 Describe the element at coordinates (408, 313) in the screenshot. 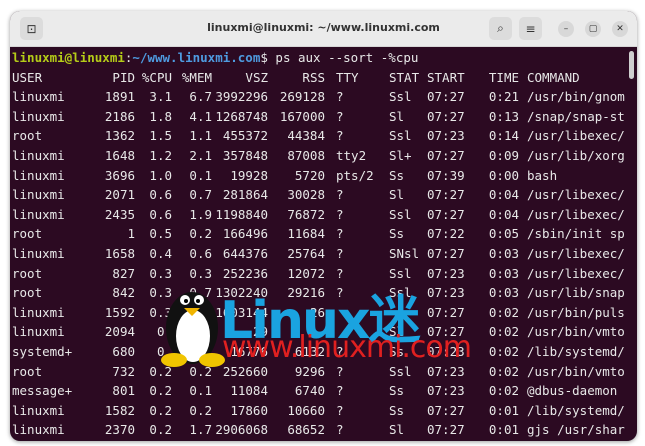

I see `cell-stat` at that location.